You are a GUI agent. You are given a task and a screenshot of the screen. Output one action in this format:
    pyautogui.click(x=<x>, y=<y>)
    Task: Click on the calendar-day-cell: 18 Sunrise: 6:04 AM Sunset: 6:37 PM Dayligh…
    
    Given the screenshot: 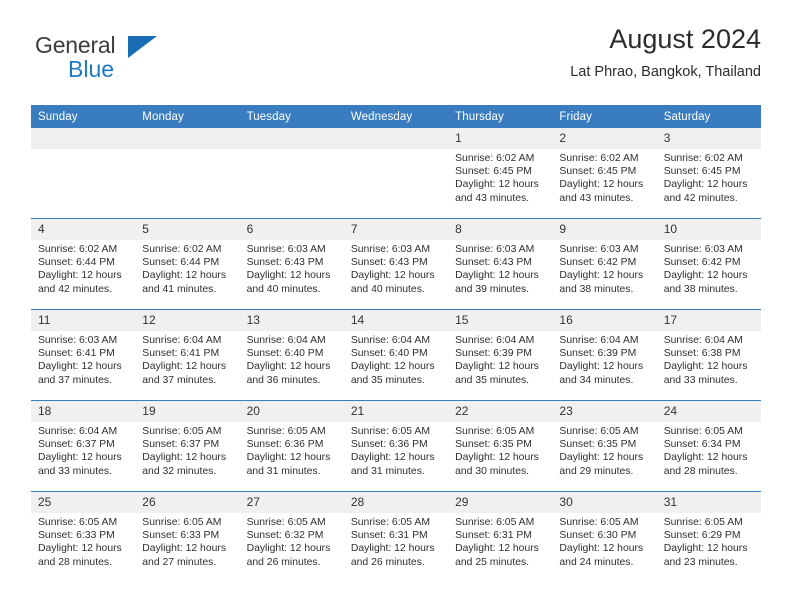 What is the action you would take?
    pyautogui.click(x=83, y=446)
    